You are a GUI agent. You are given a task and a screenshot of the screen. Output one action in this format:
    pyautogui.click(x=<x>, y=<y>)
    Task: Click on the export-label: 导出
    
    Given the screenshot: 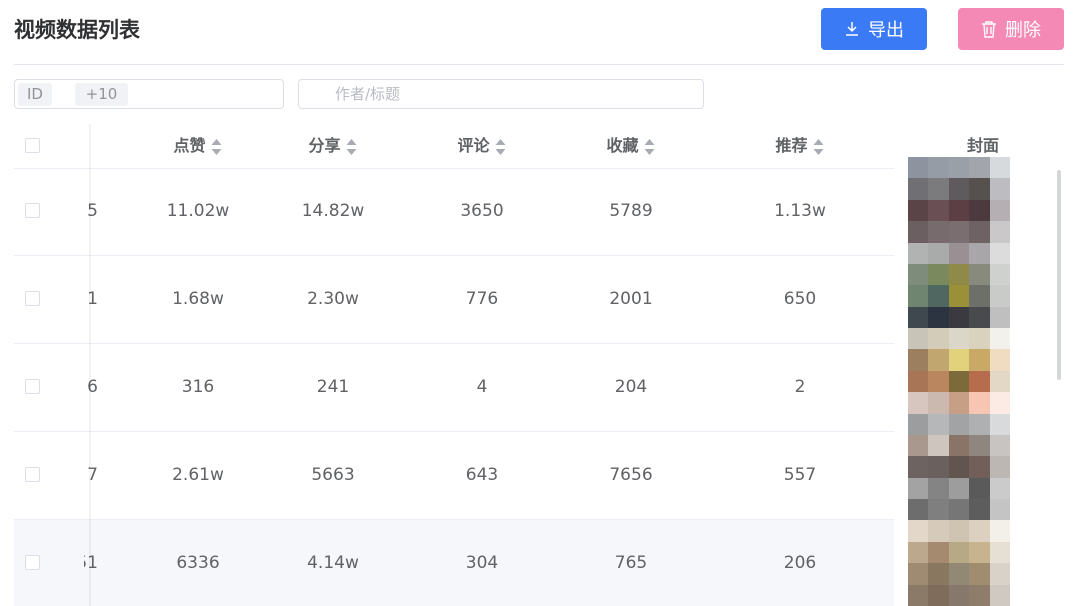 What is the action you would take?
    pyautogui.click(x=886, y=30)
    